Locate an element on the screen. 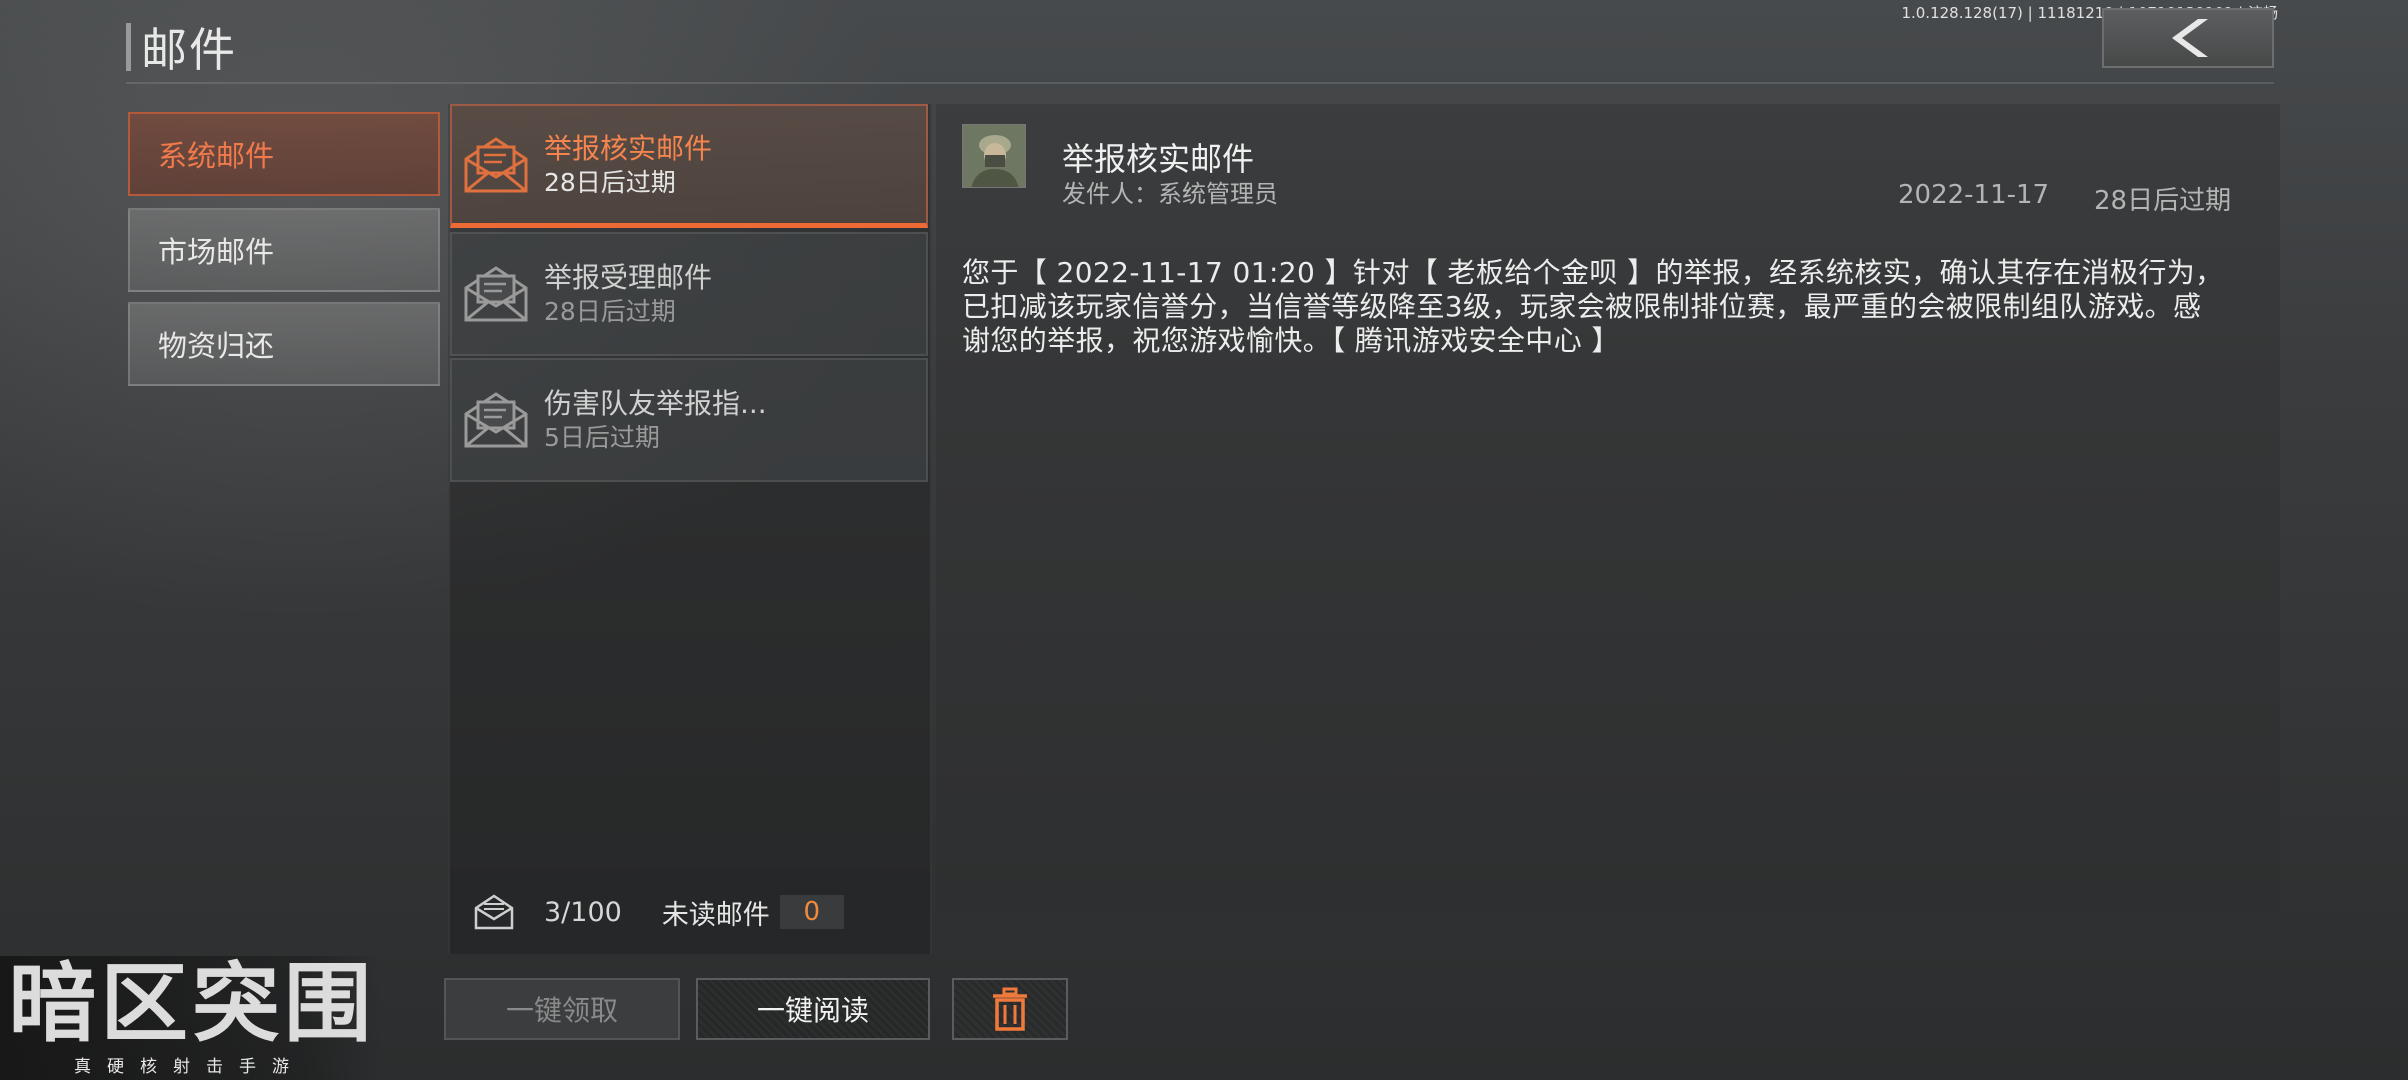 The image size is (2408, 1080). logo-tagline: 真硬核射击手游 is located at coordinates (189, 1067).